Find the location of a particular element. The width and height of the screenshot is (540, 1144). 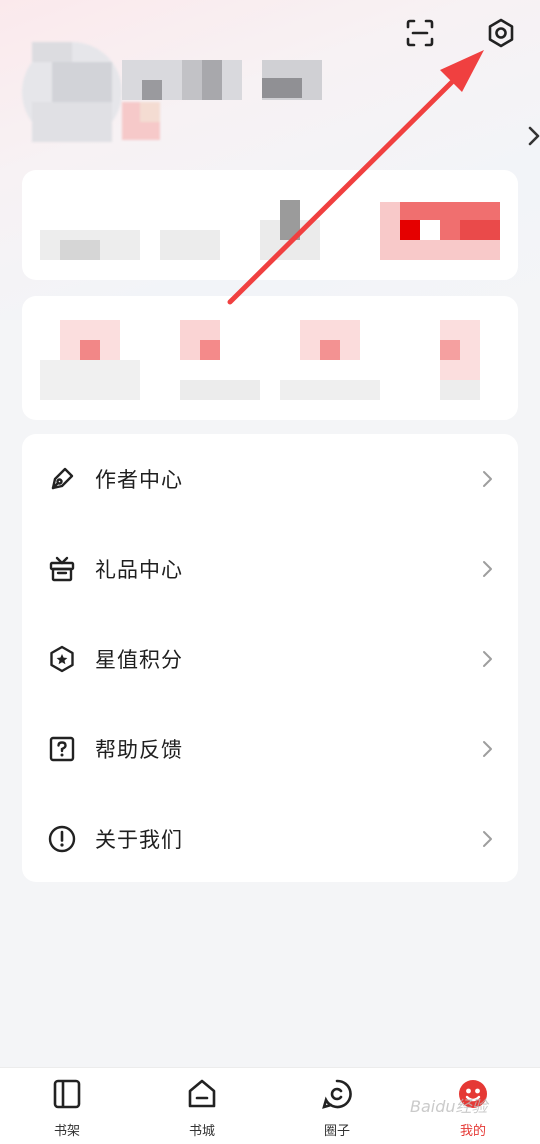

menu-item-about-us: 关于我们 is located at coordinates (270, 839).